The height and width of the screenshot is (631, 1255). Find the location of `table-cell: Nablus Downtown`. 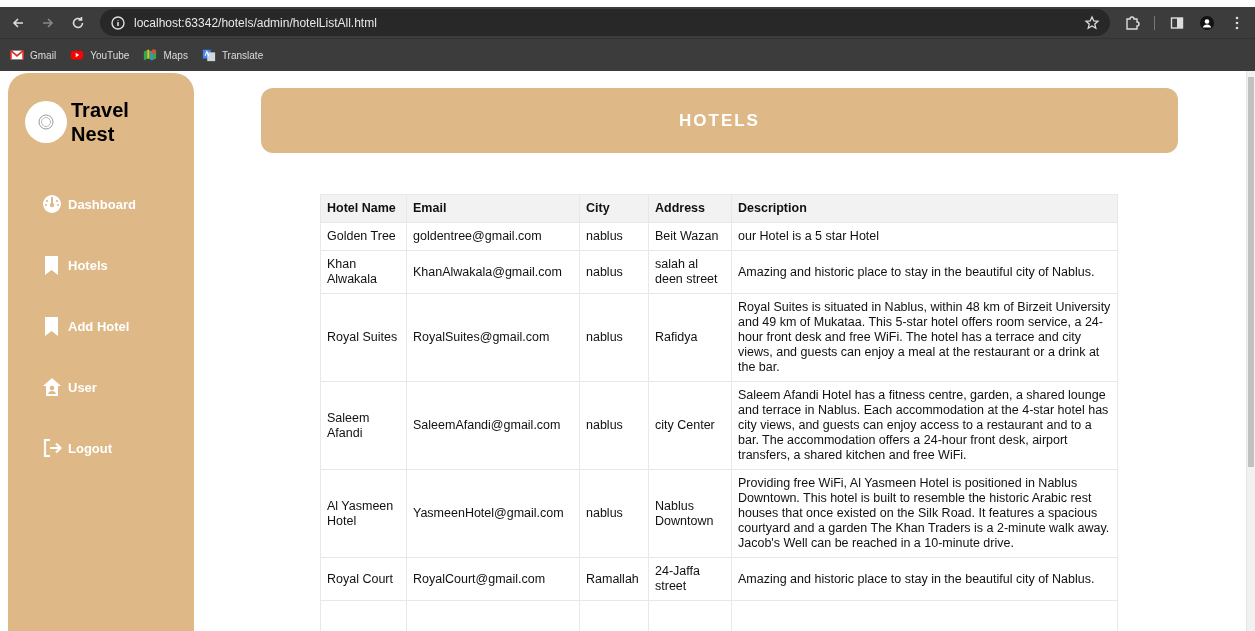

table-cell: Nablus Downtown is located at coordinates (690, 513).